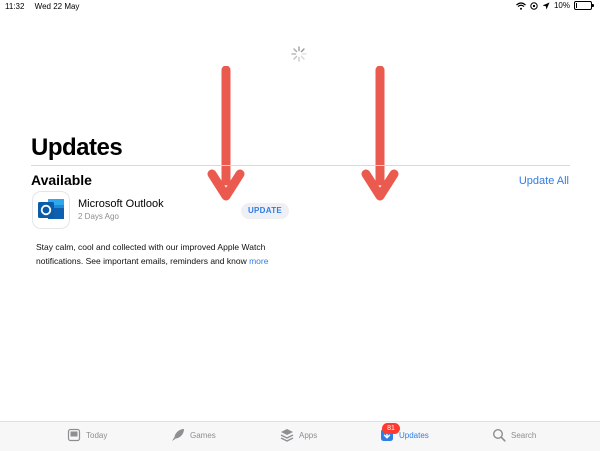 The width and height of the screenshot is (600, 451). Describe the element at coordinates (546, 5) in the screenshot. I see `location-icon` at that location.